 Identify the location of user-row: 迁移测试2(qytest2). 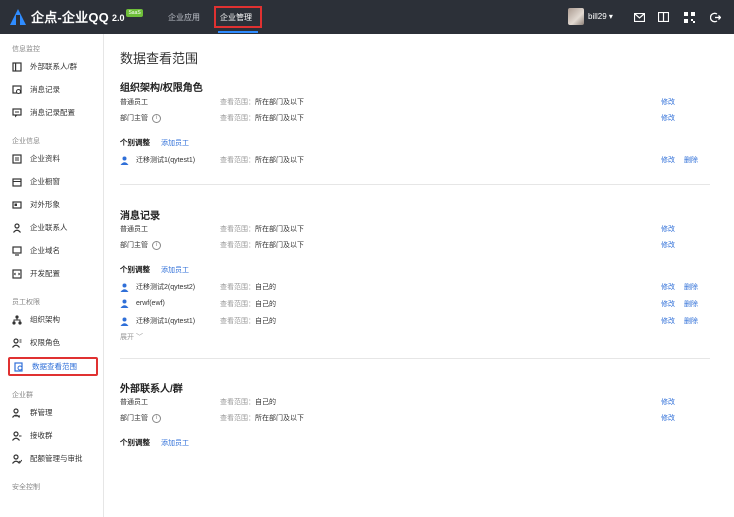
(157, 287).